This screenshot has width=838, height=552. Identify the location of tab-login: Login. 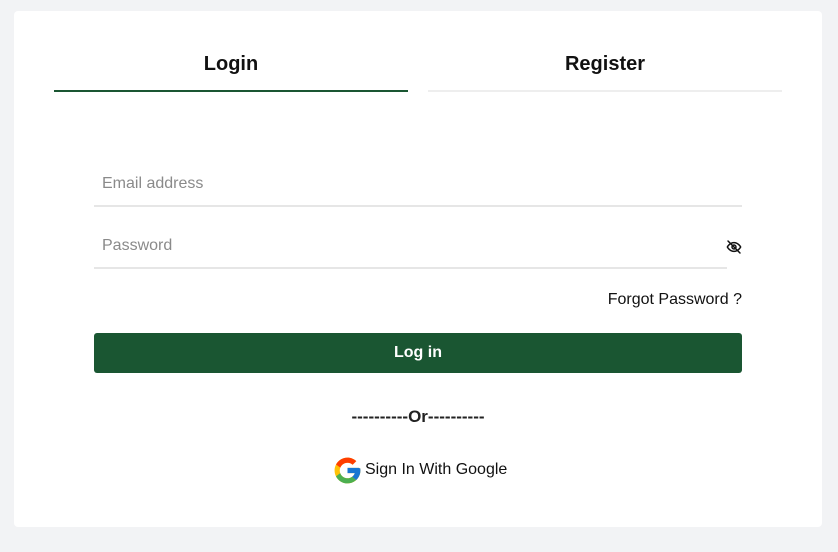
(231, 71).